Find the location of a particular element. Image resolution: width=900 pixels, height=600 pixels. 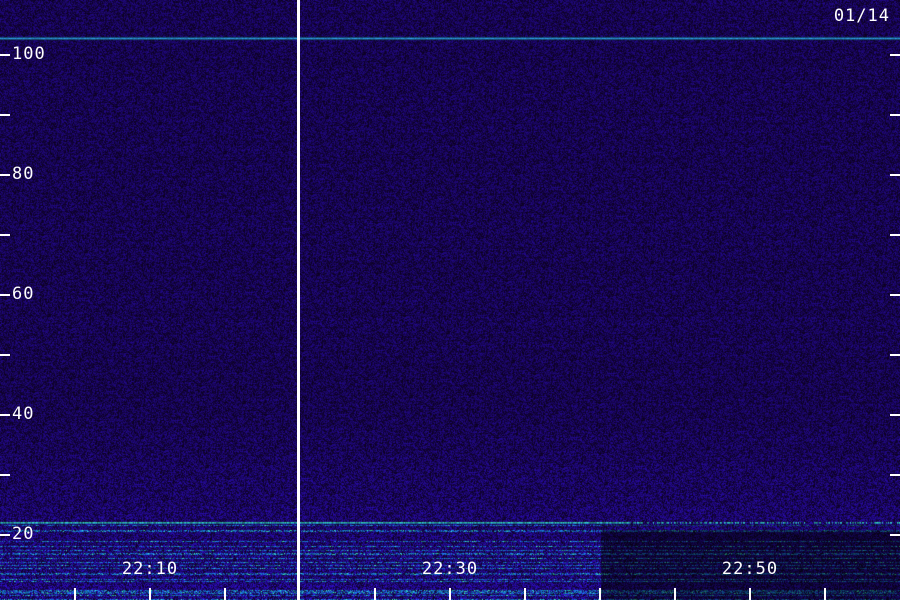

date-label: 01/14 is located at coordinates (861, 16).